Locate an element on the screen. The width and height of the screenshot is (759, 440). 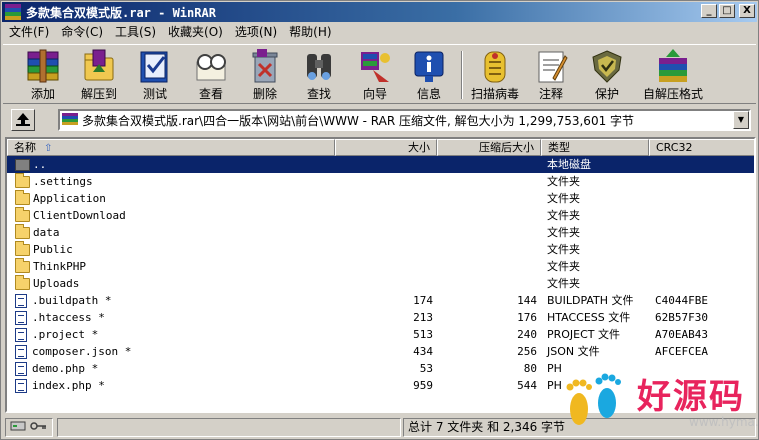
file-name: Public is located at coordinates (53, 249).